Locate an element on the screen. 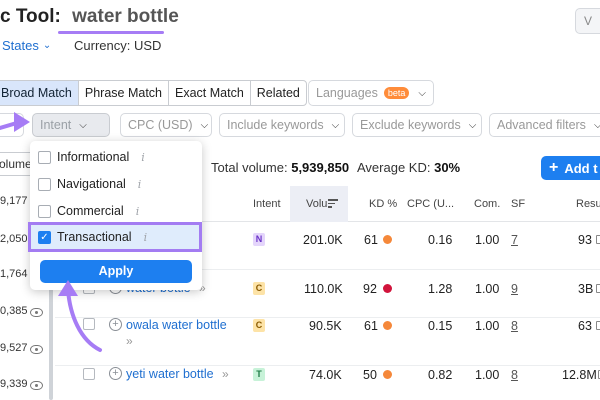  intent-filter: Intent ⌵ is located at coordinates (71, 125).